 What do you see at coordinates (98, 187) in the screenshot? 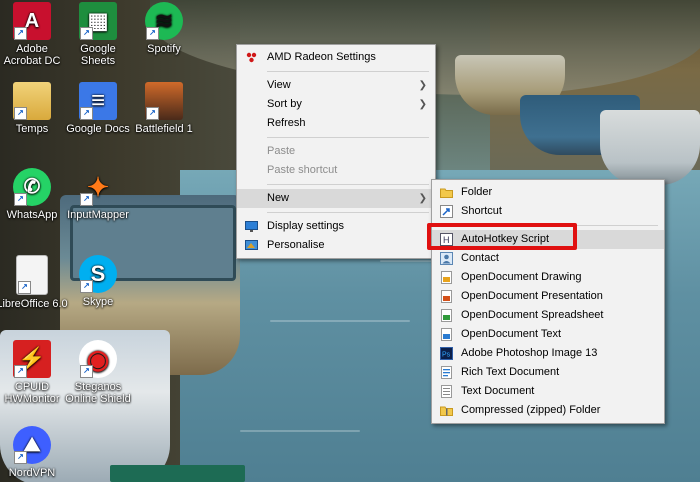
I see `inputmapper-icon: ✦ ↗` at bounding box center [98, 187].